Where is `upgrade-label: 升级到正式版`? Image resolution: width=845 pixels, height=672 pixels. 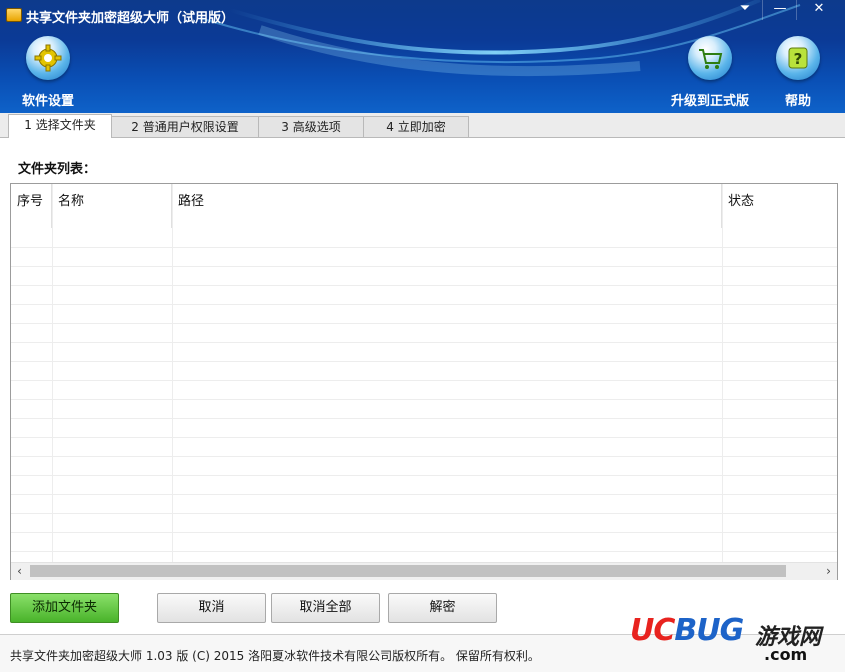
upgrade-label: 升级到正式版 is located at coordinates (709, 101).